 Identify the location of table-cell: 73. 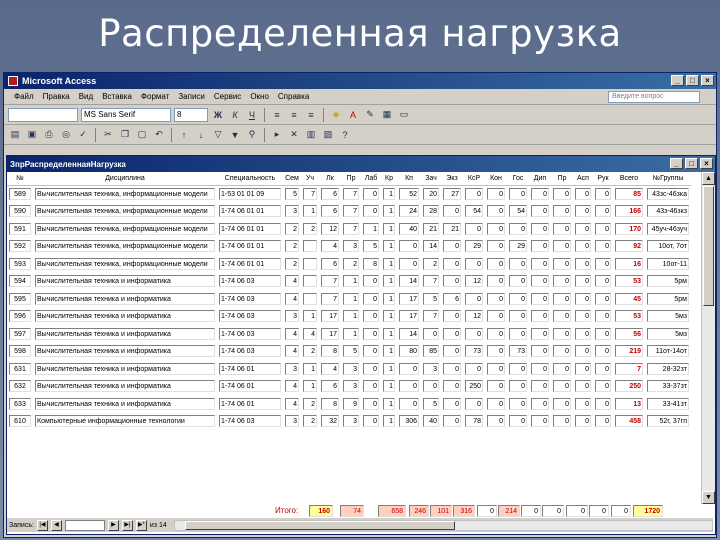
(518, 352).